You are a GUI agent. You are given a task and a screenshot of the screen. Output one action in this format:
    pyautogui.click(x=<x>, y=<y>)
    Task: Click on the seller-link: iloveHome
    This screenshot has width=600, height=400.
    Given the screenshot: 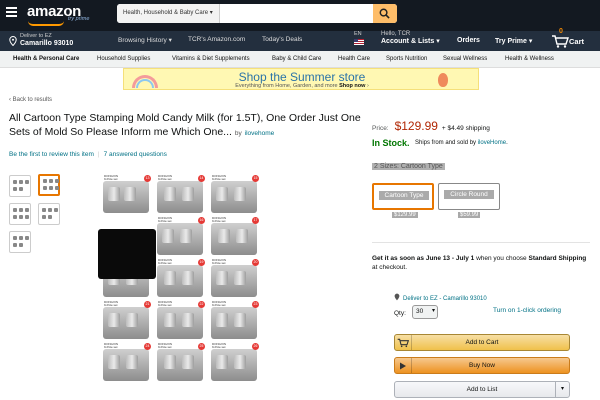 What is the action you would take?
    pyautogui.click(x=492, y=143)
    